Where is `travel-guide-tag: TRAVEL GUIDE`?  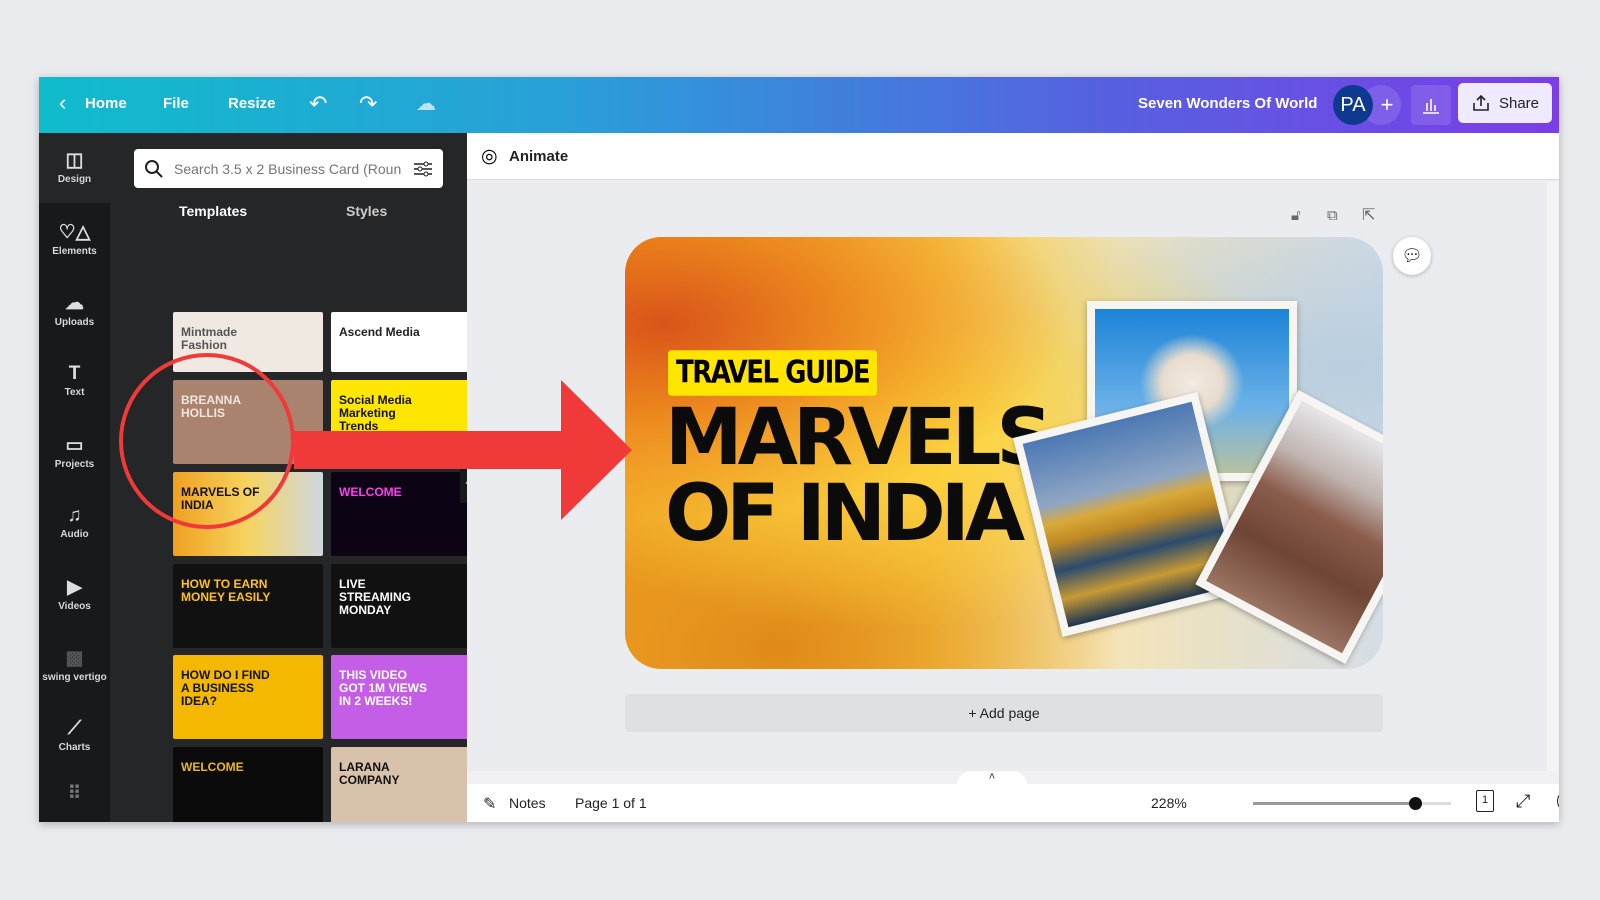 travel-guide-tag: TRAVEL GUIDE is located at coordinates (773, 373).